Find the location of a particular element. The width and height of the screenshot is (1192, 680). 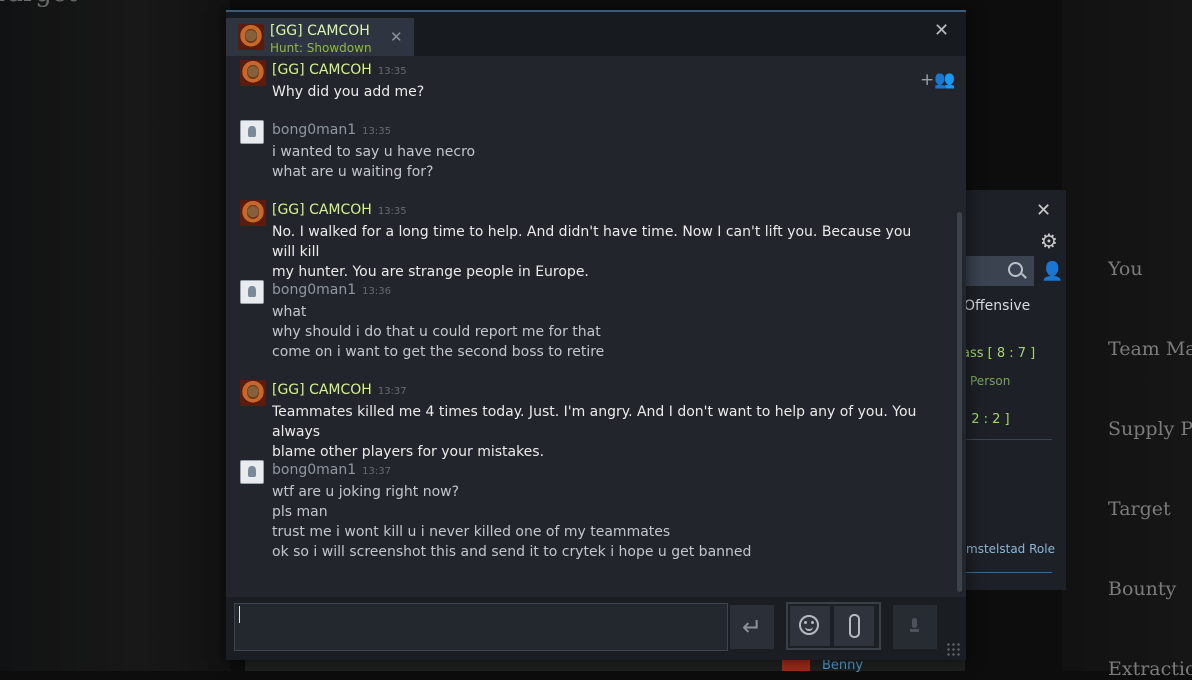

paperclip-icon is located at coordinates (854, 626).